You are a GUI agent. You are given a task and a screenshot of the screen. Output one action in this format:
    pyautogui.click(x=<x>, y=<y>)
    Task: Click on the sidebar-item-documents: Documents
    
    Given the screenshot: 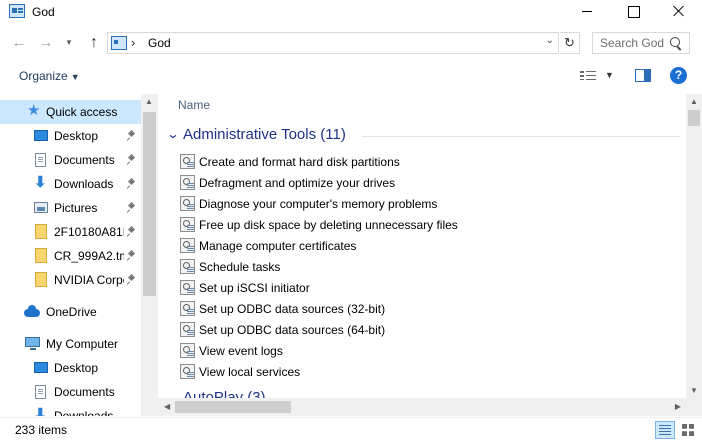 What is the action you would take?
    pyautogui.click(x=70, y=160)
    